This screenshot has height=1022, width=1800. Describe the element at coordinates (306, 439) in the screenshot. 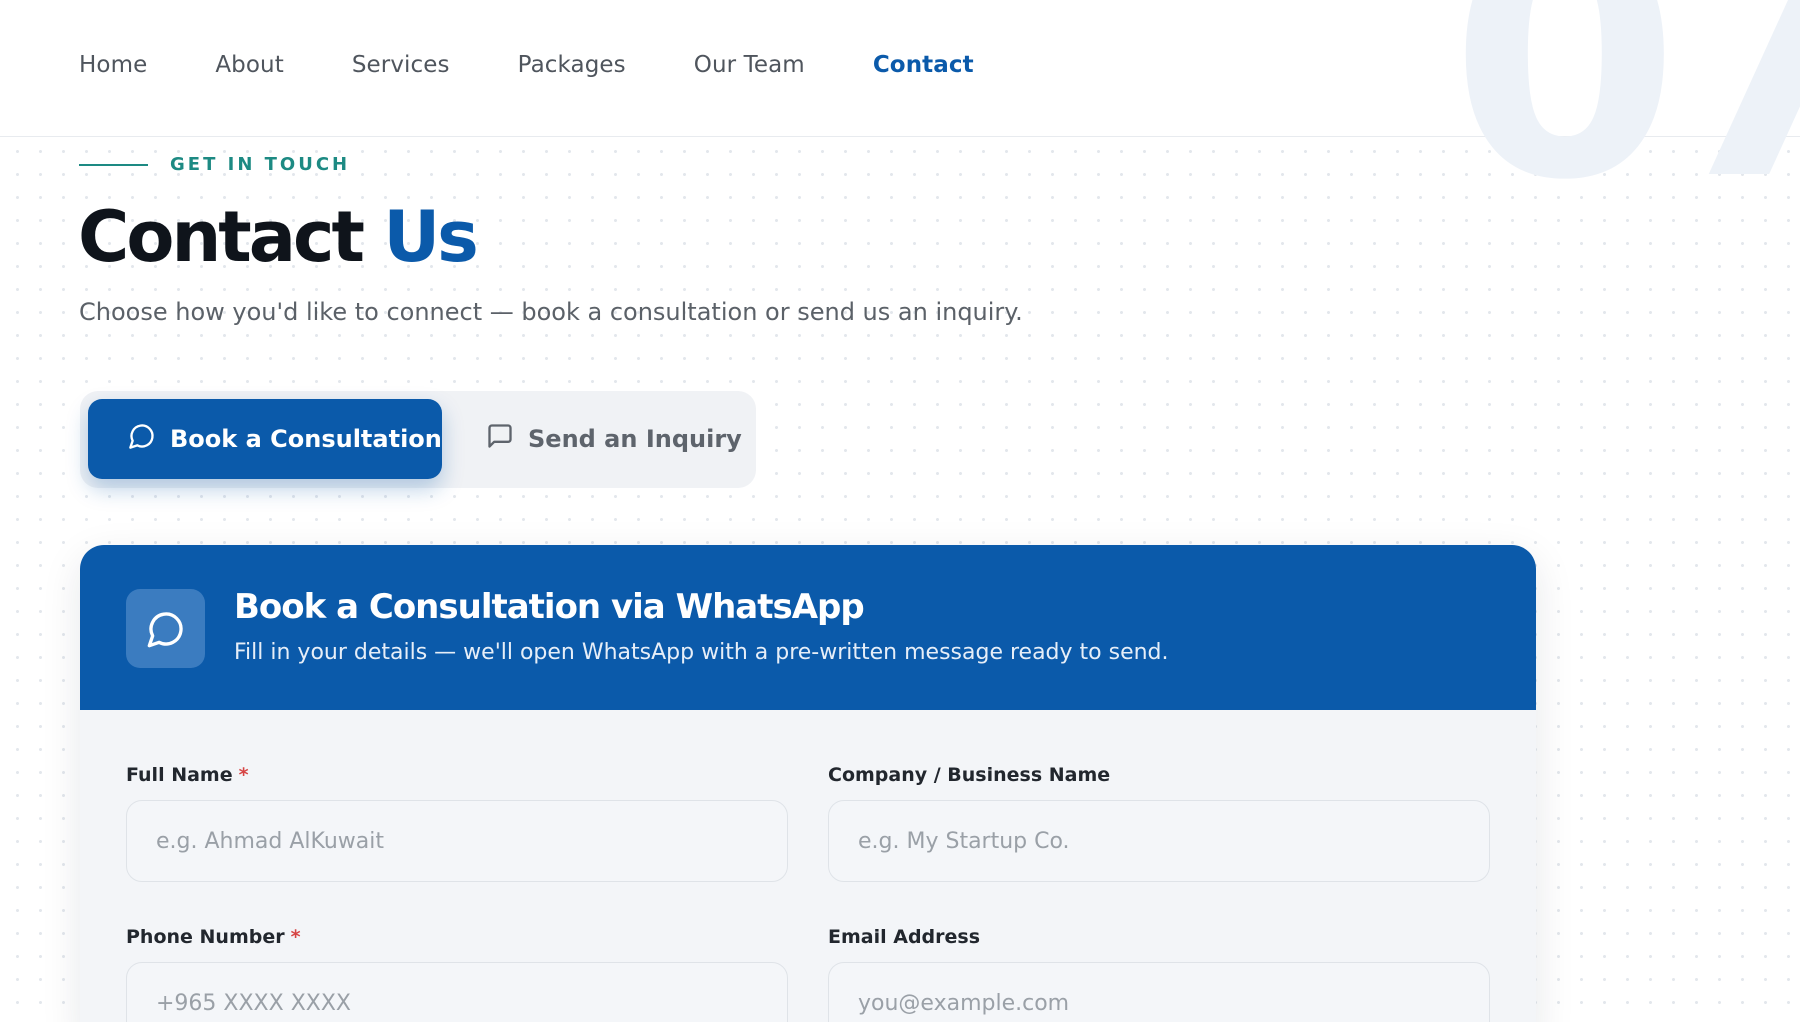

I see `tab-label: Book a Consultation` at that location.